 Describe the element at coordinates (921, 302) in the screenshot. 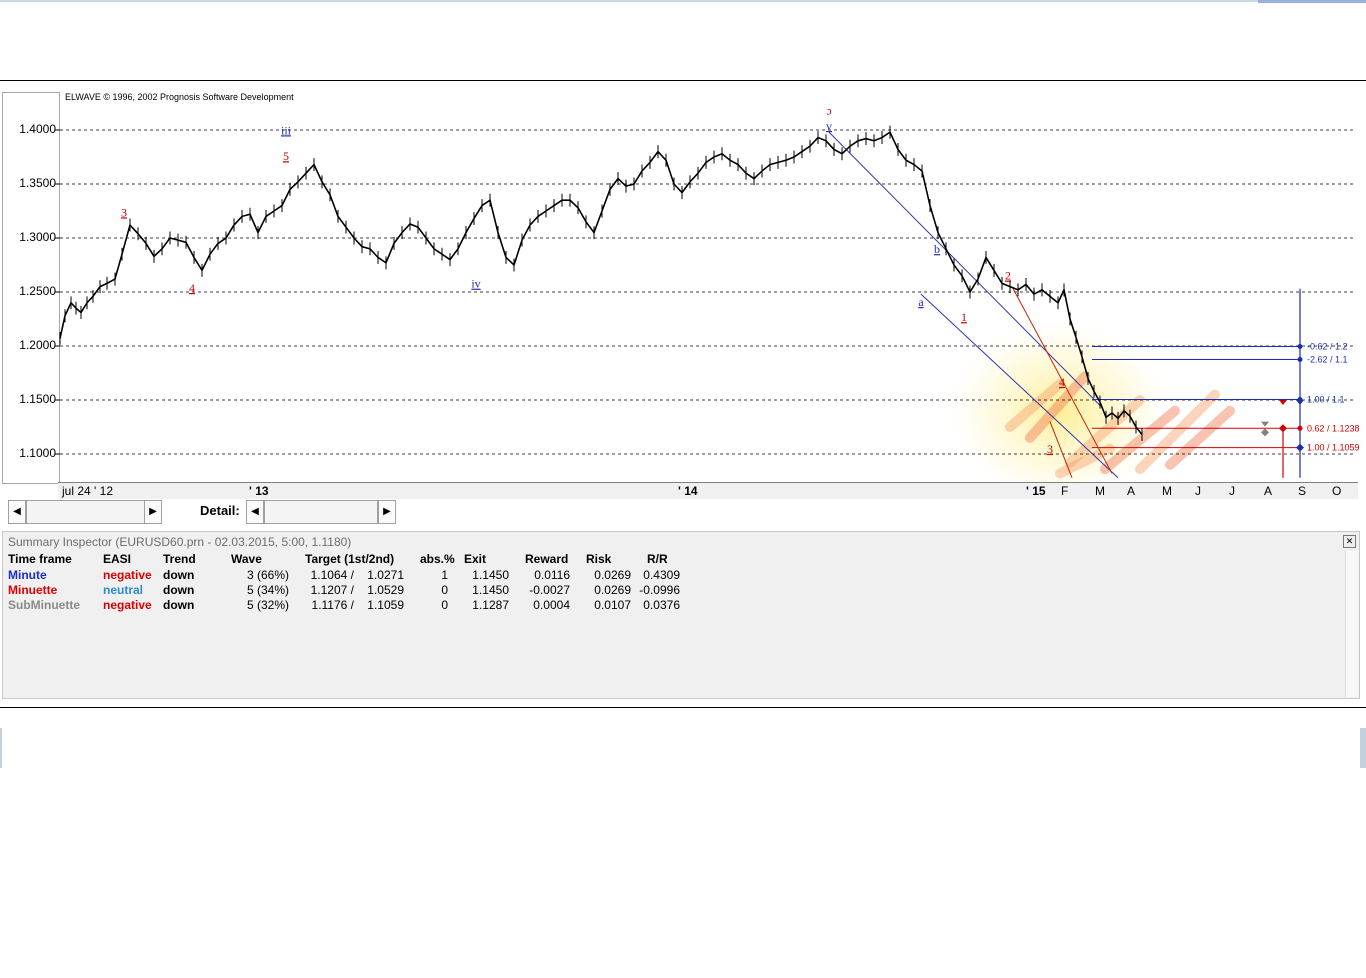

I see `wave-label: a` at that location.